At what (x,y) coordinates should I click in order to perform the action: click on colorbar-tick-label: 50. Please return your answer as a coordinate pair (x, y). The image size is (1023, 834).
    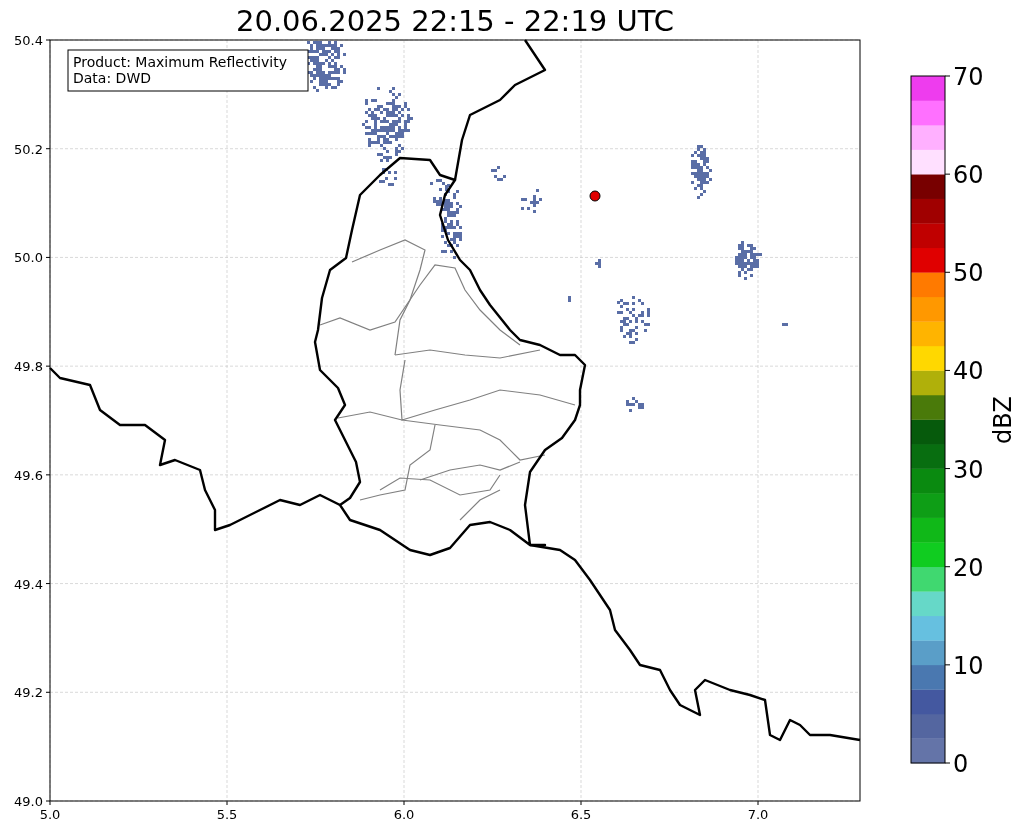
    Looking at the image, I should click on (968, 273).